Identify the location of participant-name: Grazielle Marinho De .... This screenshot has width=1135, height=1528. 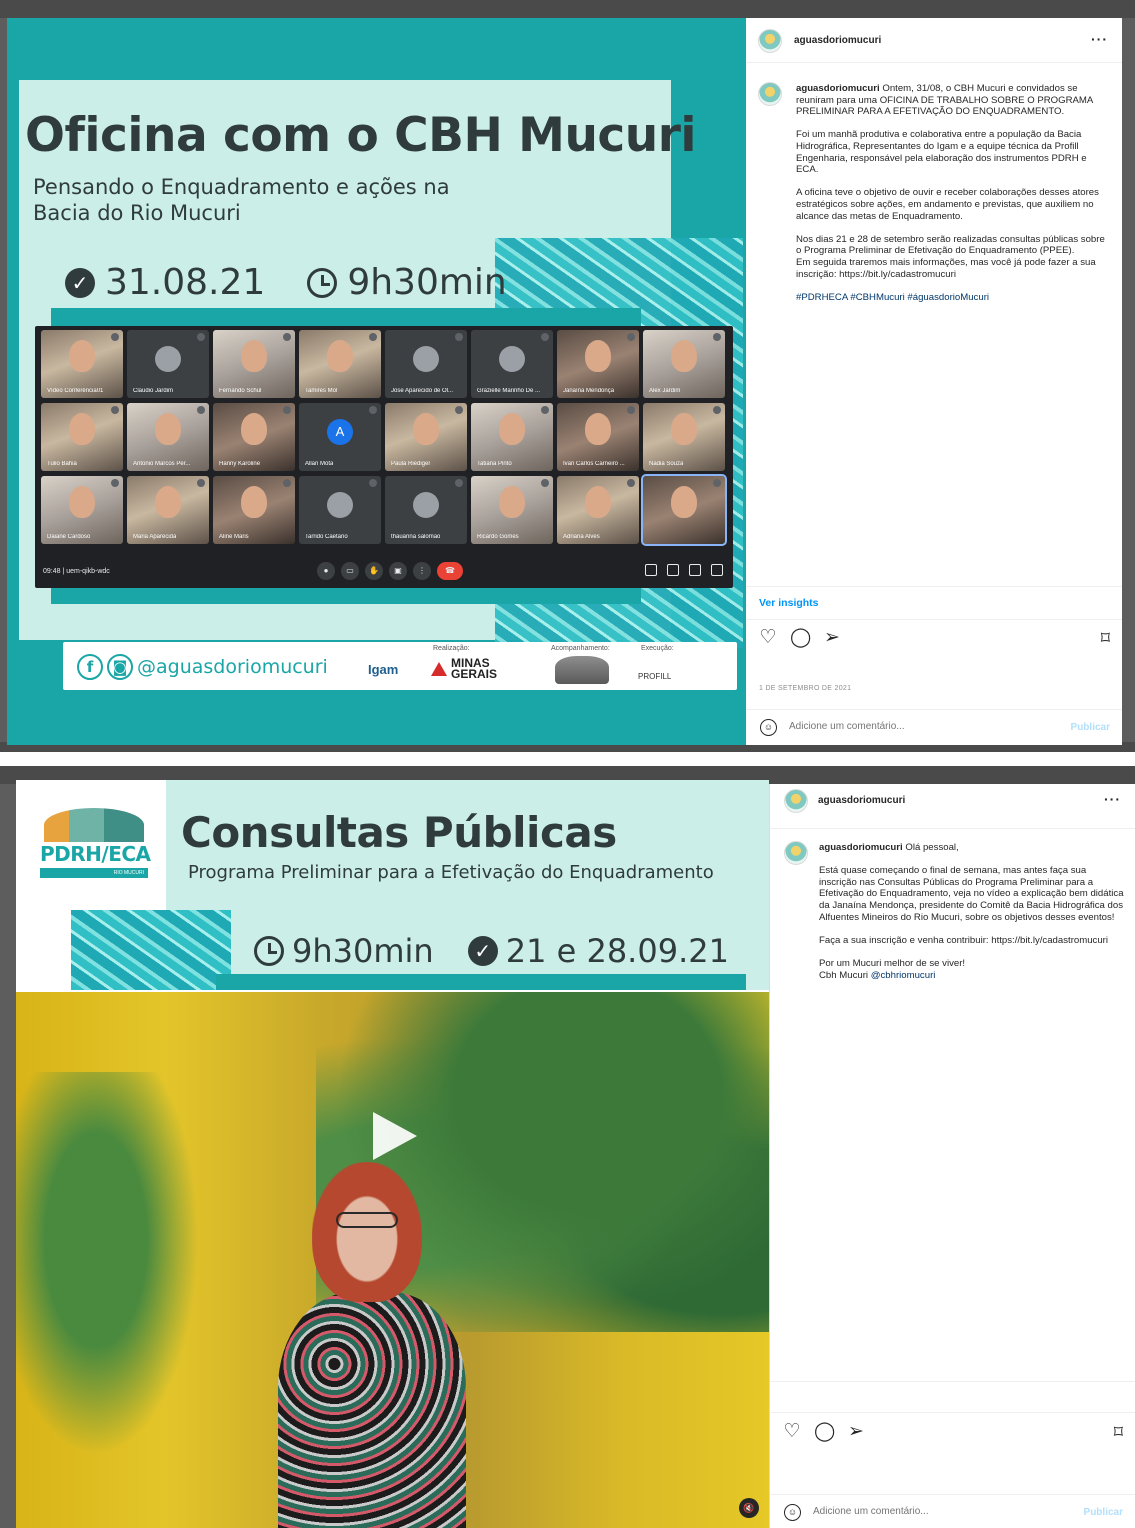
(509, 391).